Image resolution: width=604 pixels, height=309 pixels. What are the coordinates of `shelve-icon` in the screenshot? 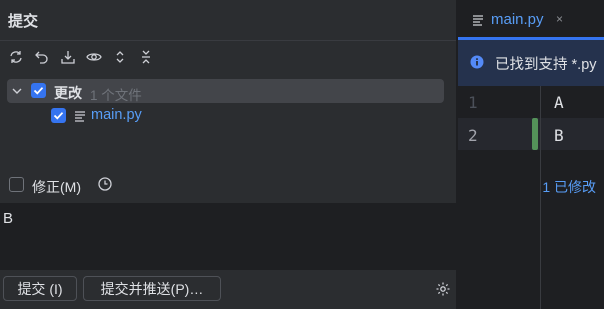 It's located at (68, 57).